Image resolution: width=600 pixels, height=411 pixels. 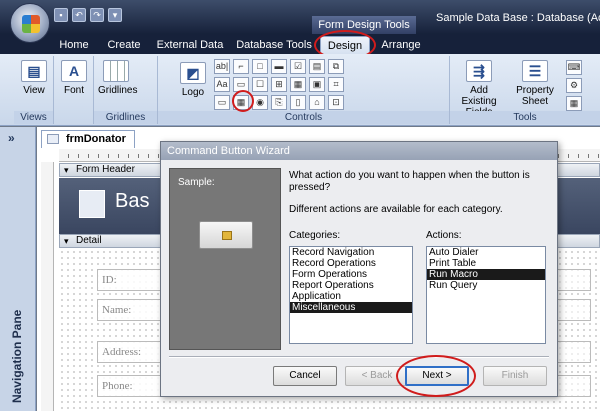 I want to click on property-sheet-icon: ☰, so click(x=535, y=71).